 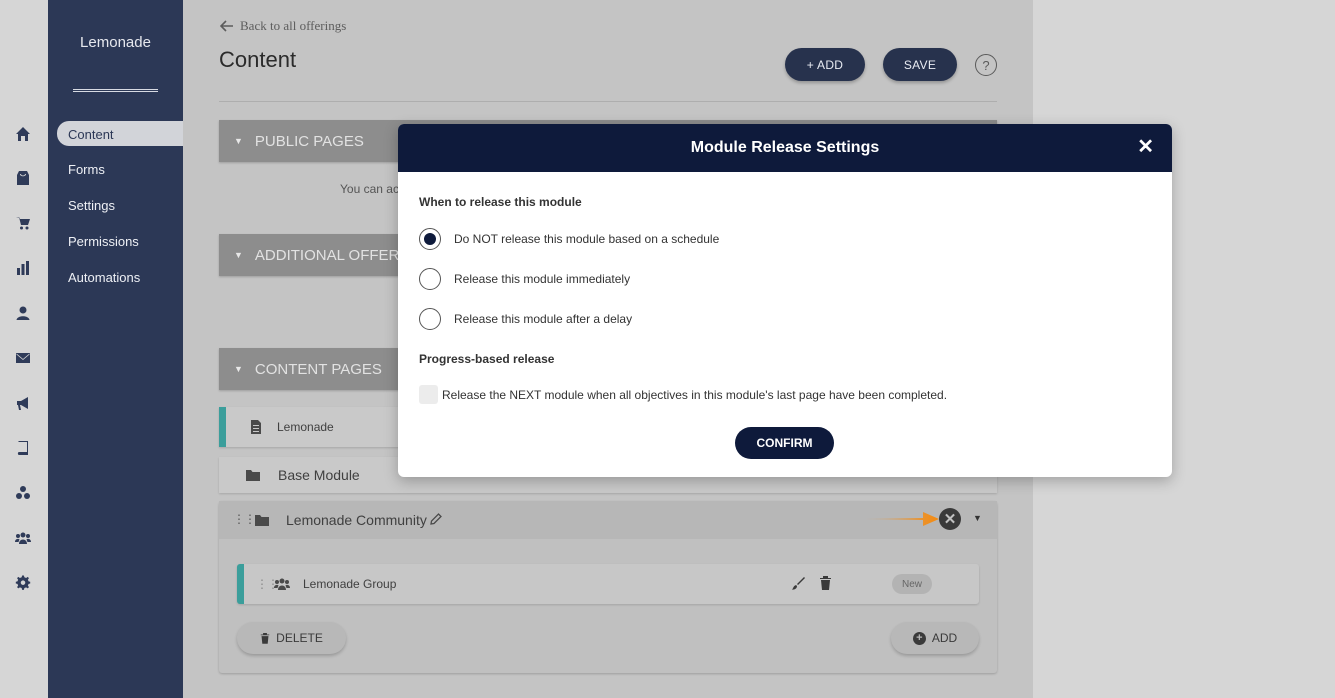 I want to click on close-icon: ✕, so click(x=1145, y=147).